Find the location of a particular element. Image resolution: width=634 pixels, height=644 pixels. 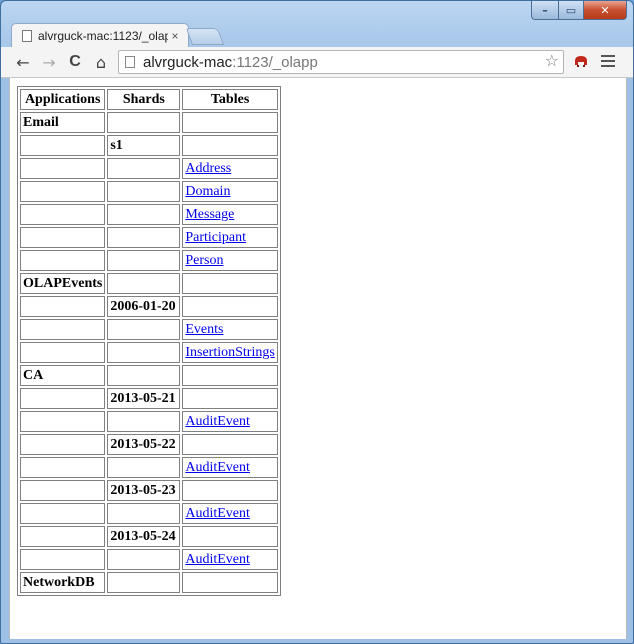

table-row: Events is located at coordinates (149, 329).